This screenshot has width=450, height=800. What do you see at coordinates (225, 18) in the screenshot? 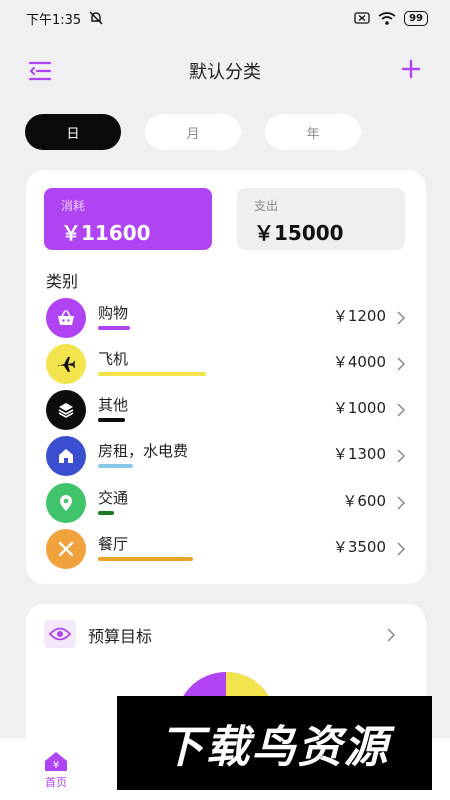
I see `status-bar: 下午1:35 99` at bounding box center [225, 18].